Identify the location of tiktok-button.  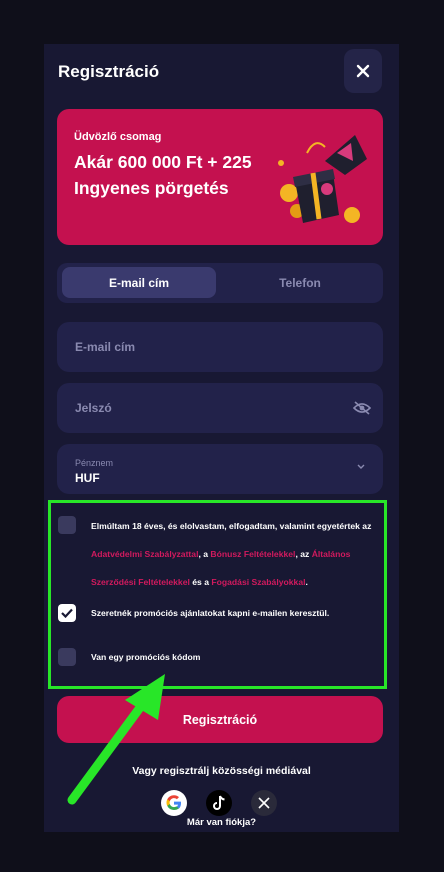
(219, 803).